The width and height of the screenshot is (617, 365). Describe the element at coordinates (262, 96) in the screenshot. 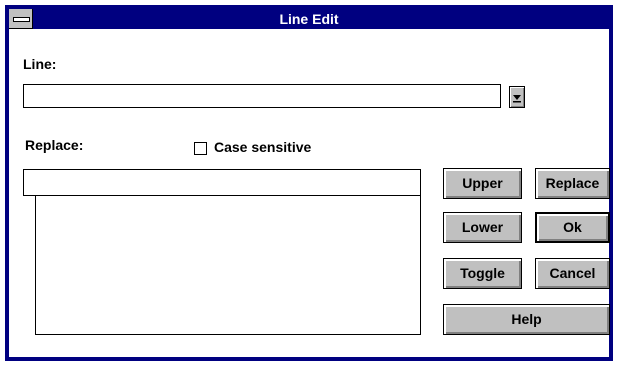

I see `line-combo-input` at that location.